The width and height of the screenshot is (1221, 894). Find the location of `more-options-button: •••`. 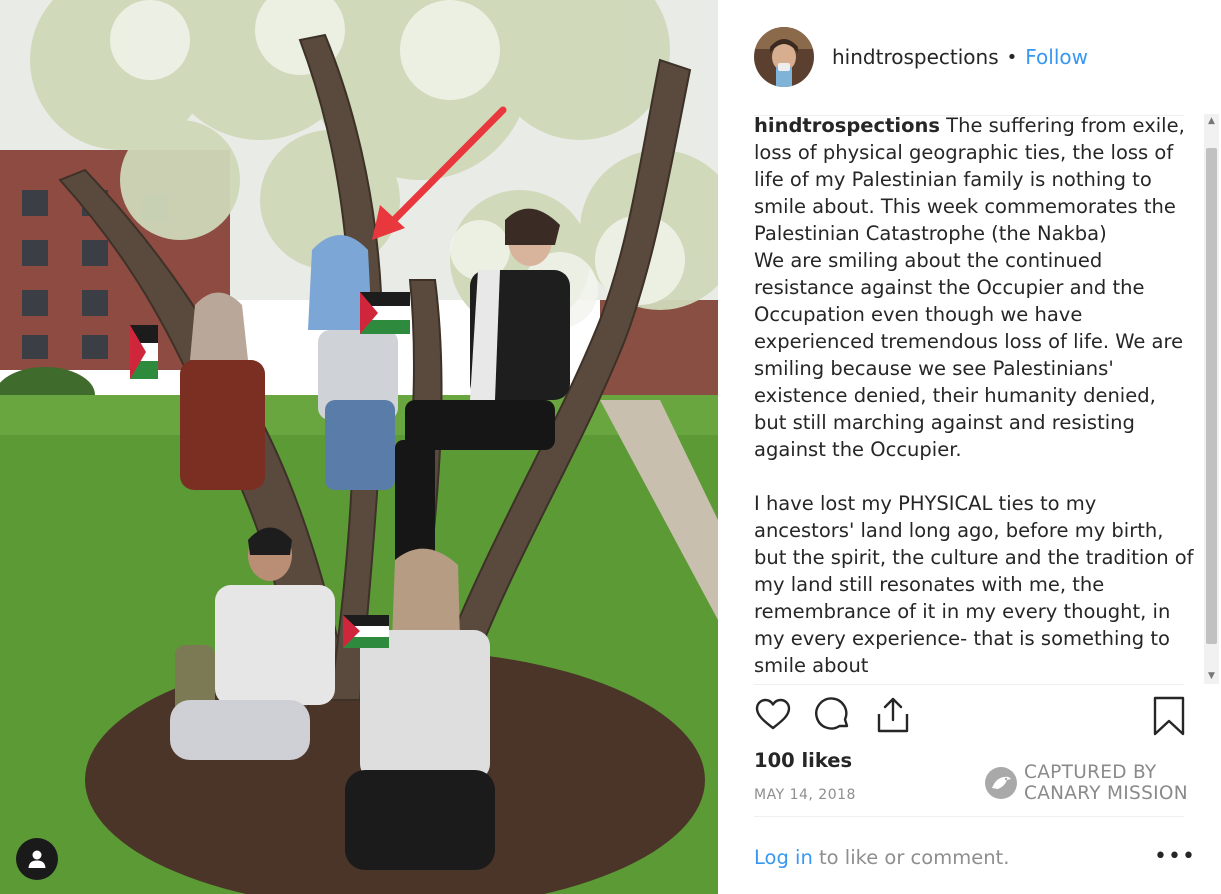

more-options-button: ••• is located at coordinates (1175, 856).